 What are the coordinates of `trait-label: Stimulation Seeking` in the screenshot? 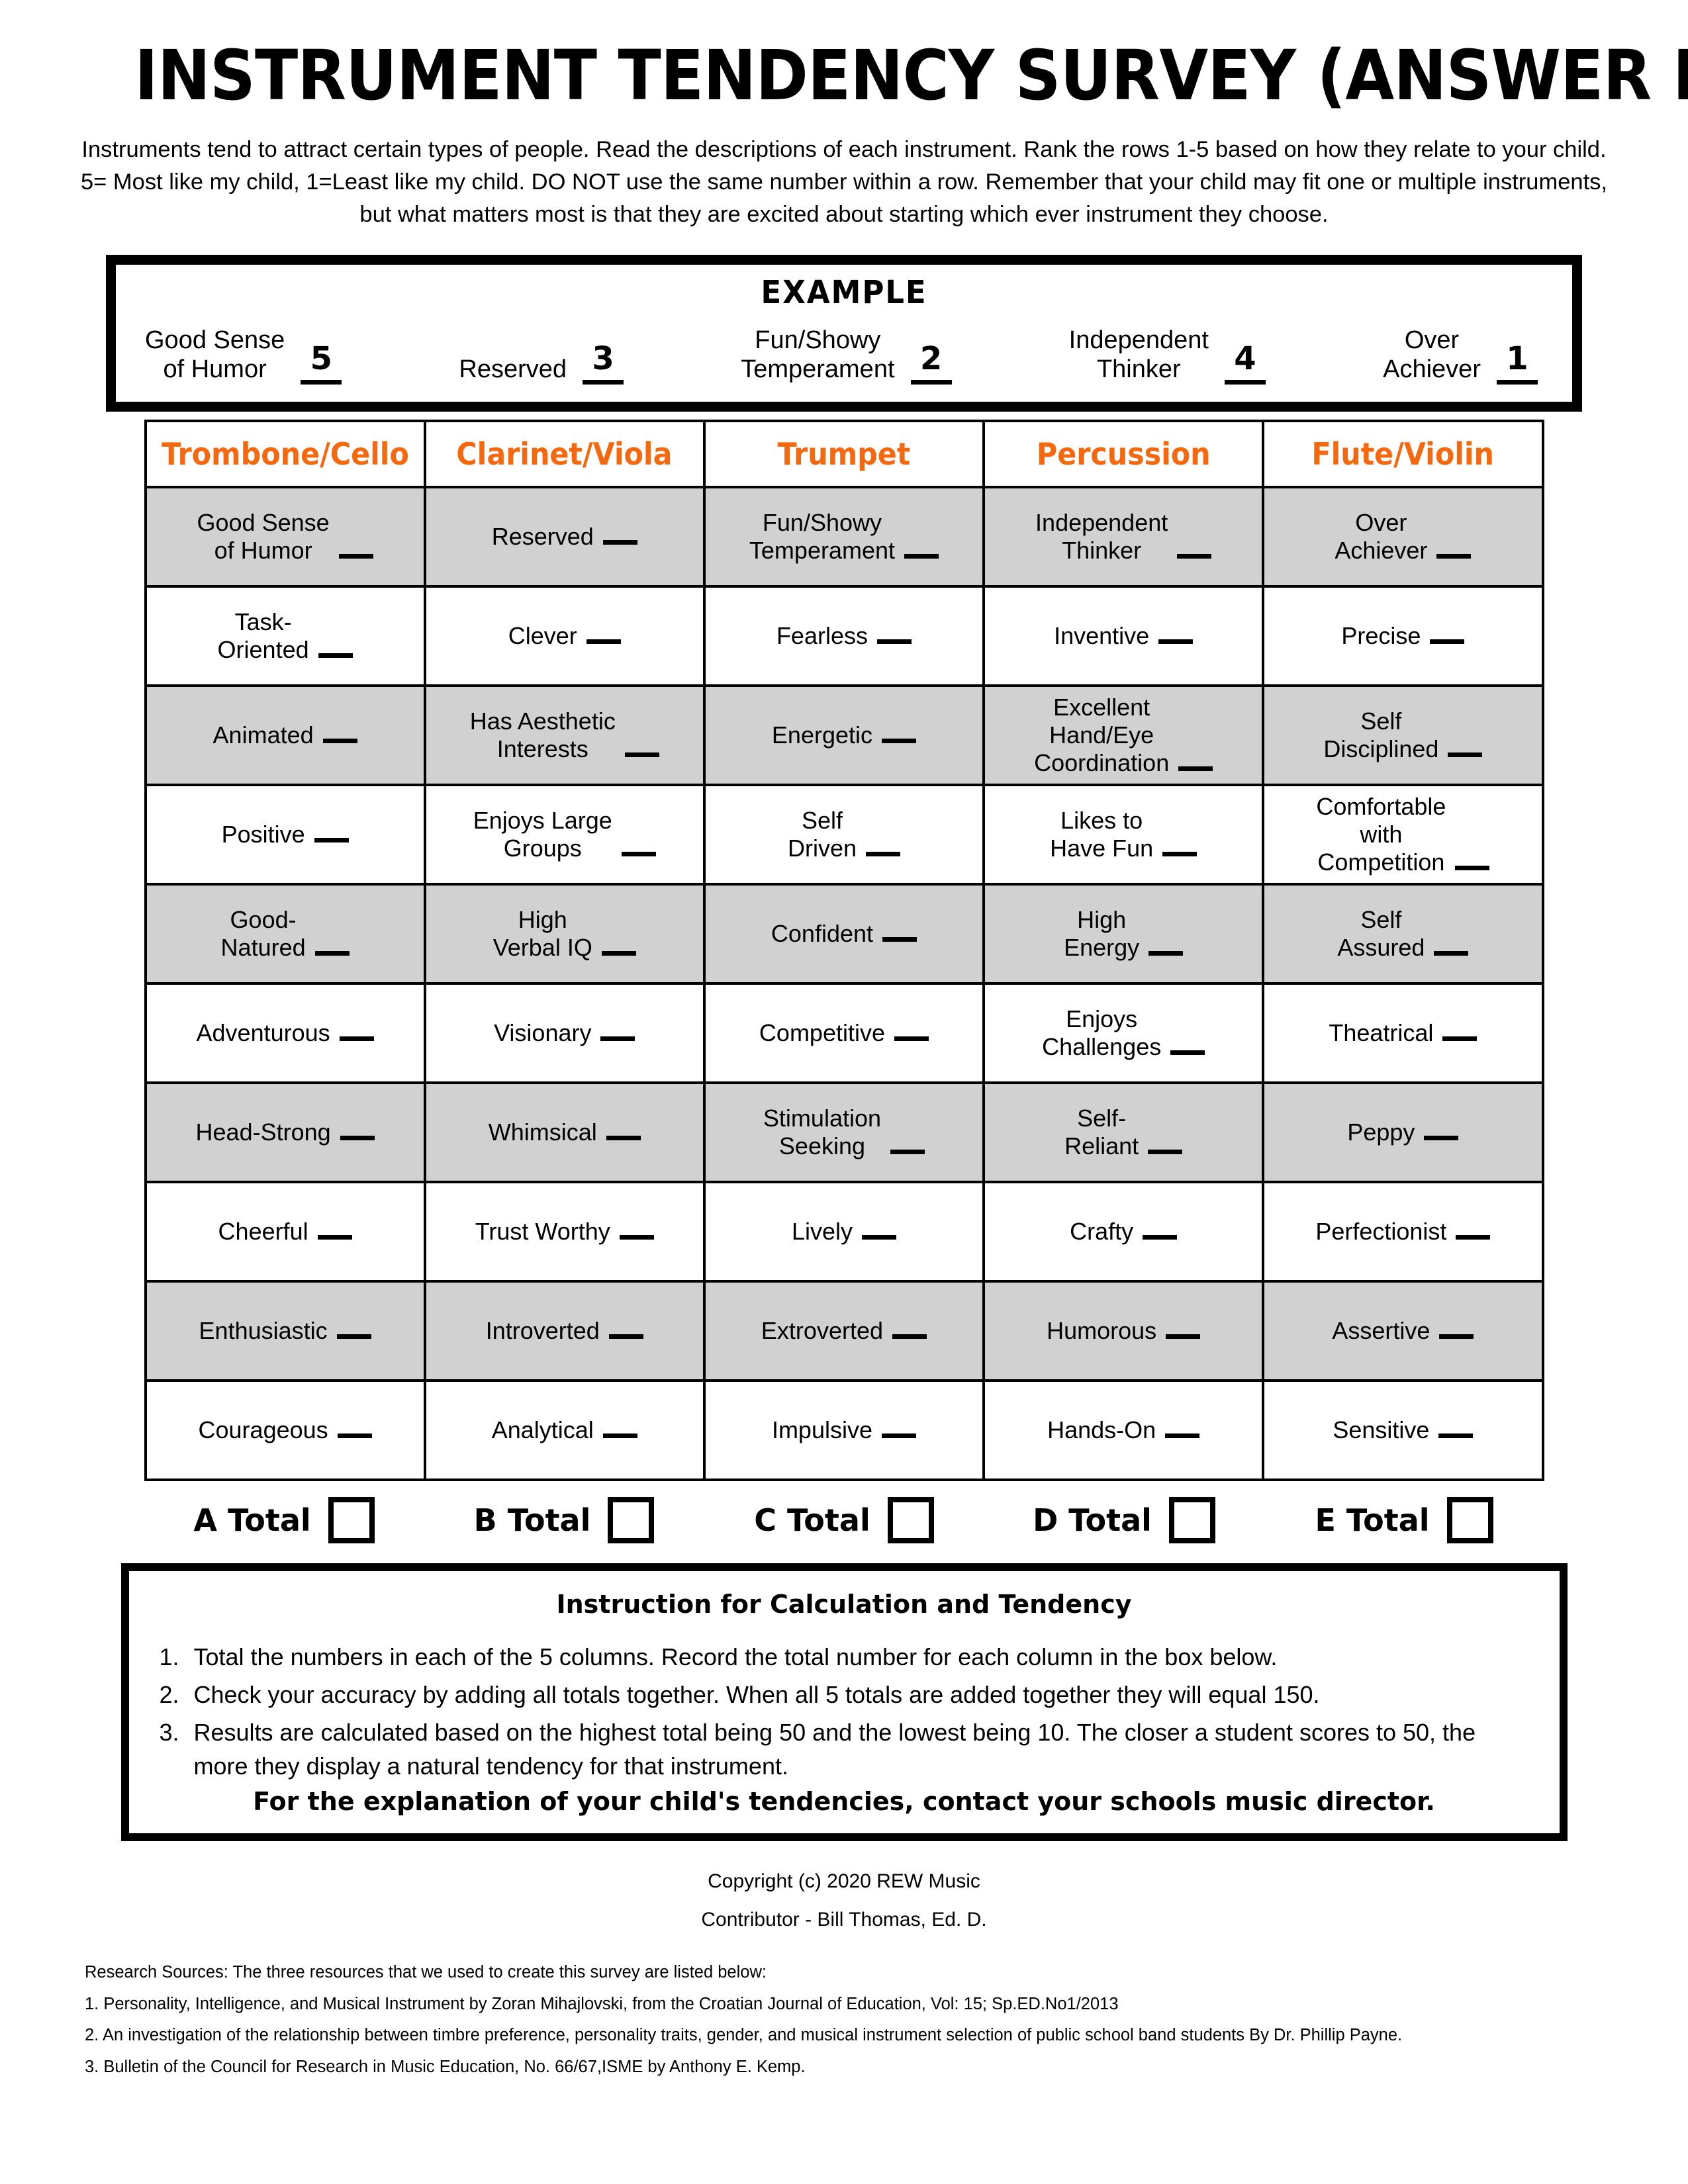 It's located at (822, 1132).